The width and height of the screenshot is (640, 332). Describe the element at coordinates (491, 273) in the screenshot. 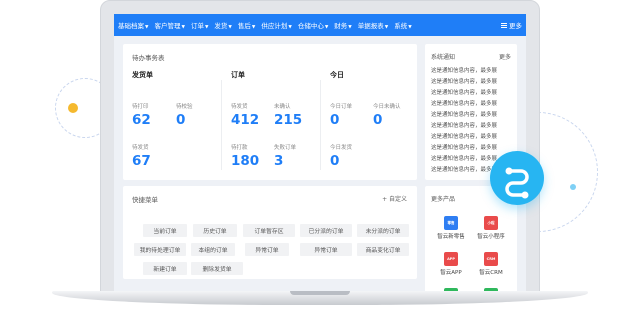

I see `product-label: 智云CRM` at that location.